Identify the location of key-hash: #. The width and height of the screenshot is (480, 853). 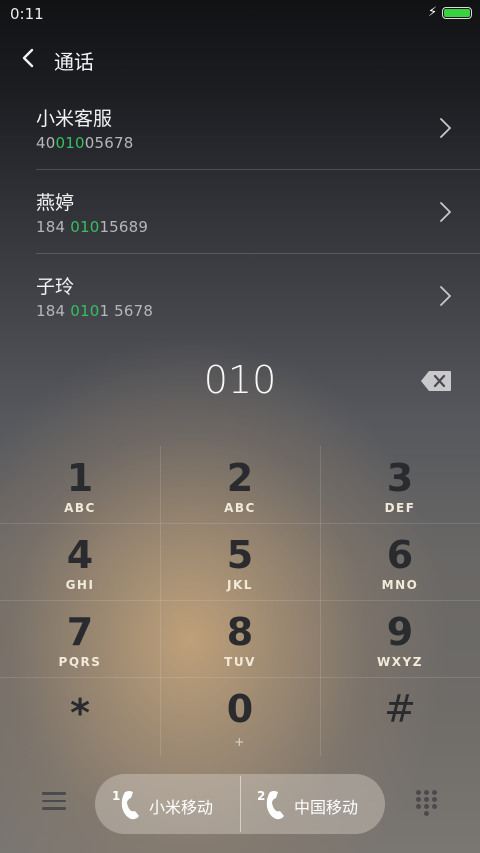
(400, 715).